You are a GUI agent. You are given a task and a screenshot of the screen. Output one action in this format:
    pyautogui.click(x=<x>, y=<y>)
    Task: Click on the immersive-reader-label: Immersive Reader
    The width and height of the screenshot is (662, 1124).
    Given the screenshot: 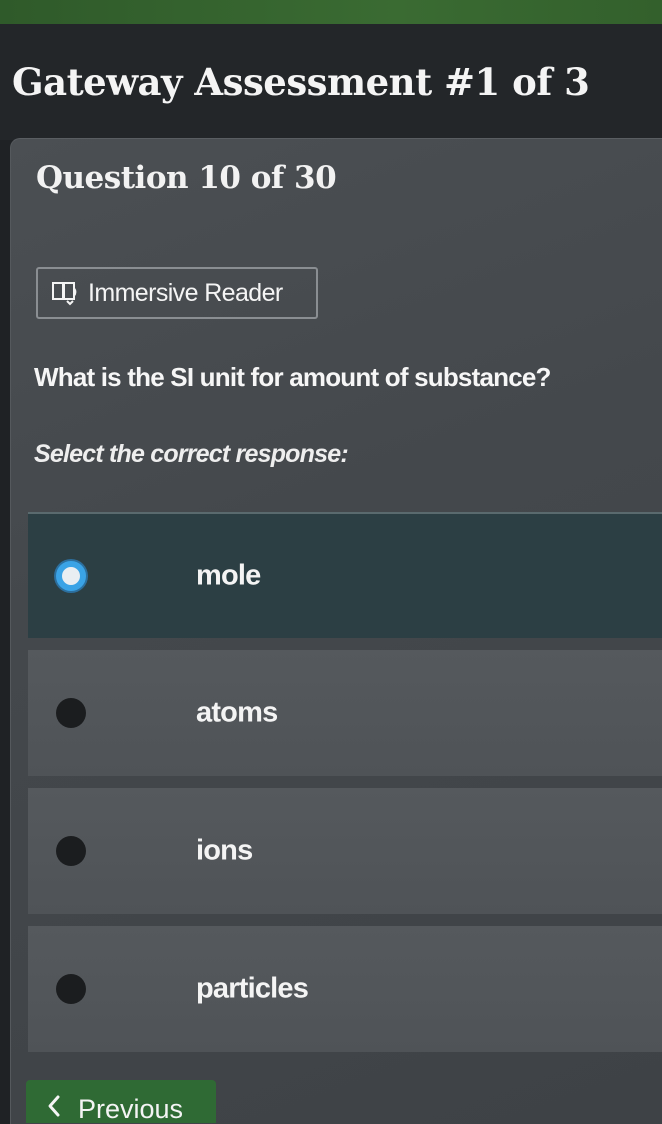 What is the action you would take?
    pyautogui.click(x=185, y=292)
    